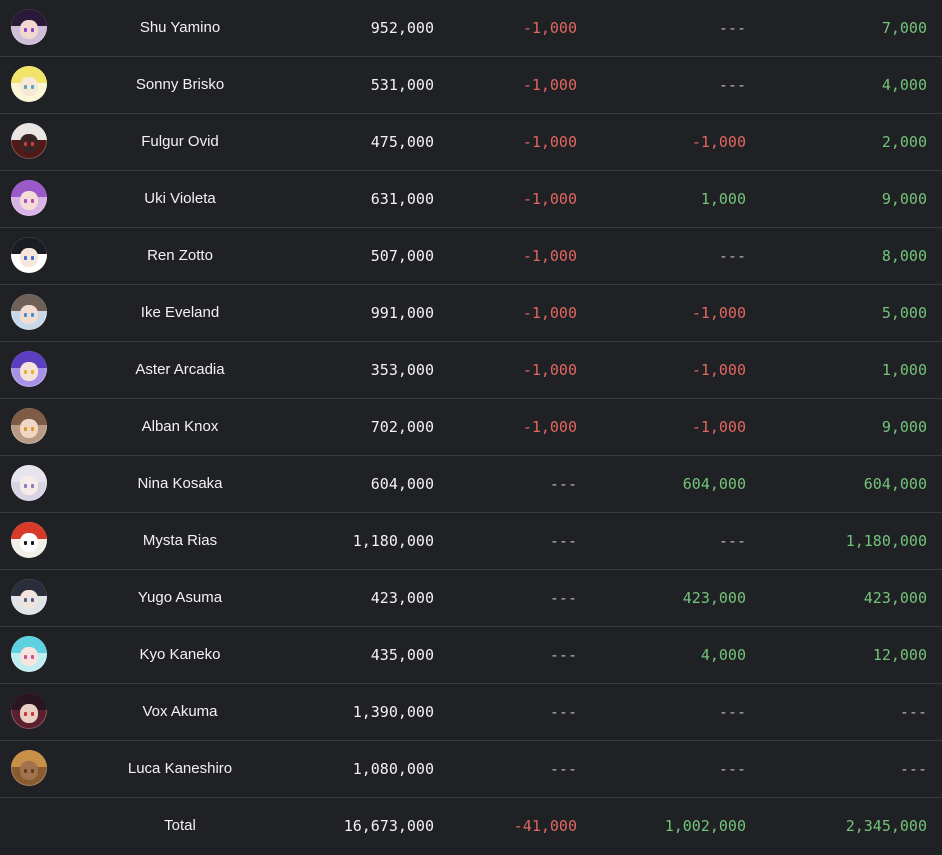  What do you see at coordinates (402, 598) in the screenshot?
I see `subscriber-count: 423,000` at bounding box center [402, 598].